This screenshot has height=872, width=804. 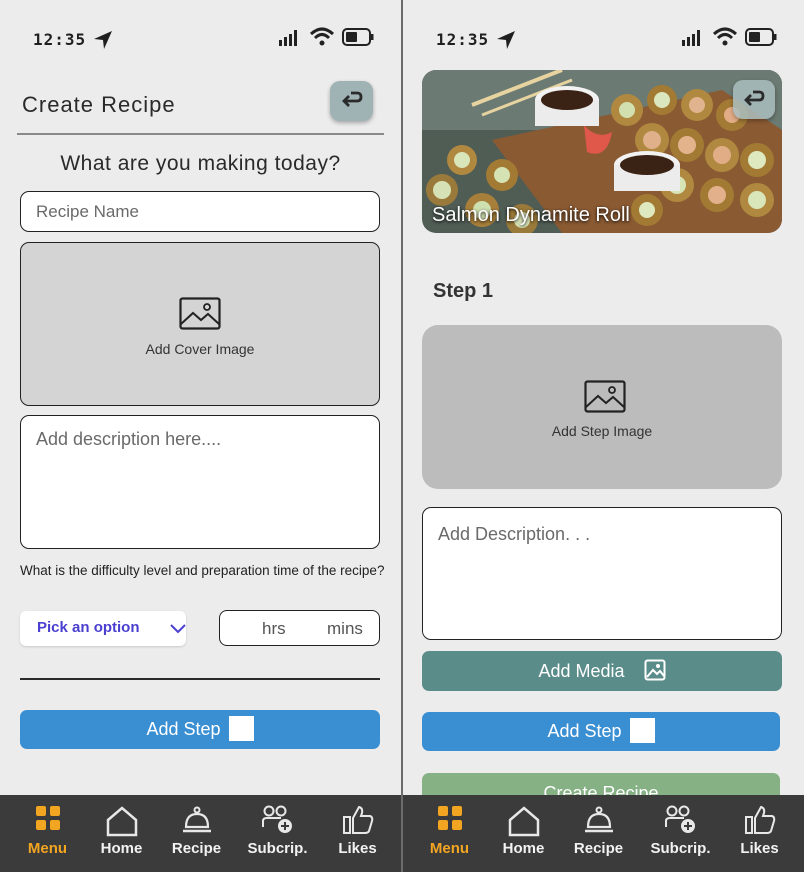 What do you see at coordinates (200, 679) in the screenshot?
I see `section-divider` at bounding box center [200, 679].